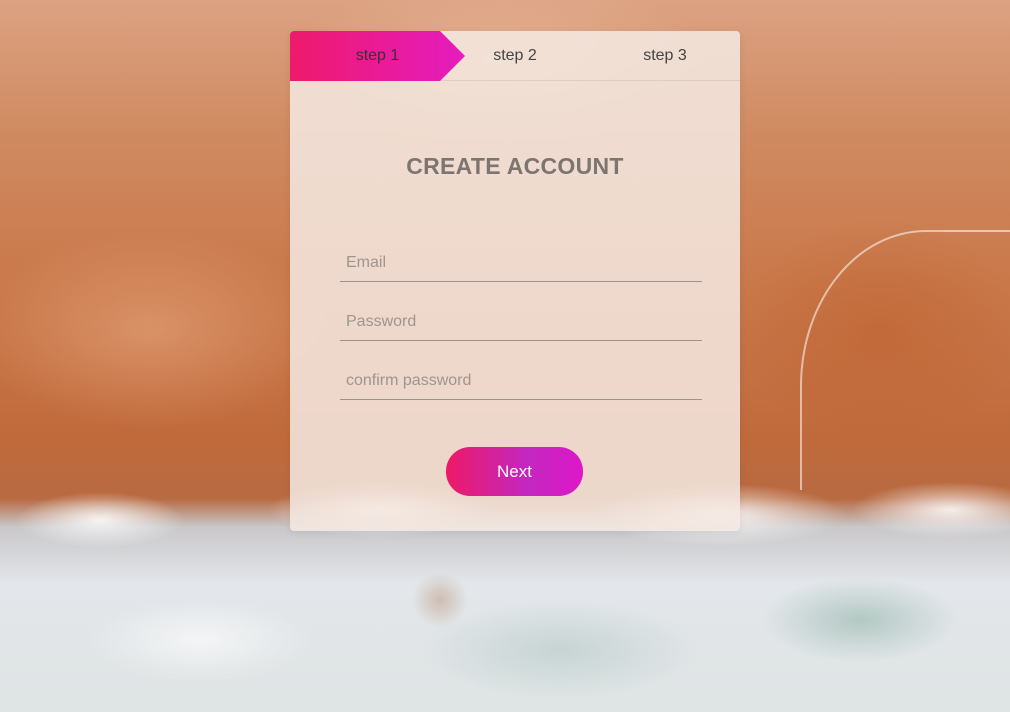 The image size is (1010, 712). Describe the element at coordinates (521, 263) in the screenshot. I see `email-field` at that location.